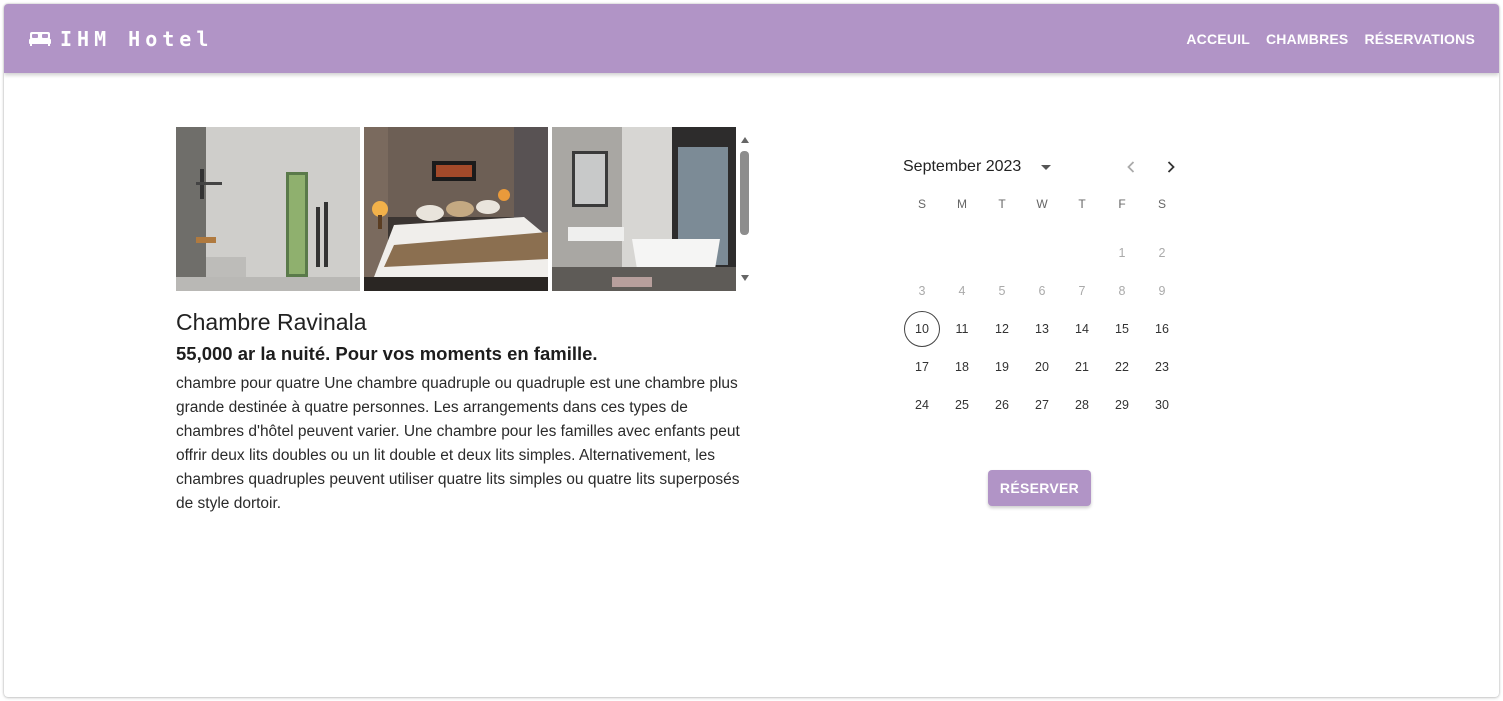  I want to click on calendar-day-number: 29, so click(1122, 405).